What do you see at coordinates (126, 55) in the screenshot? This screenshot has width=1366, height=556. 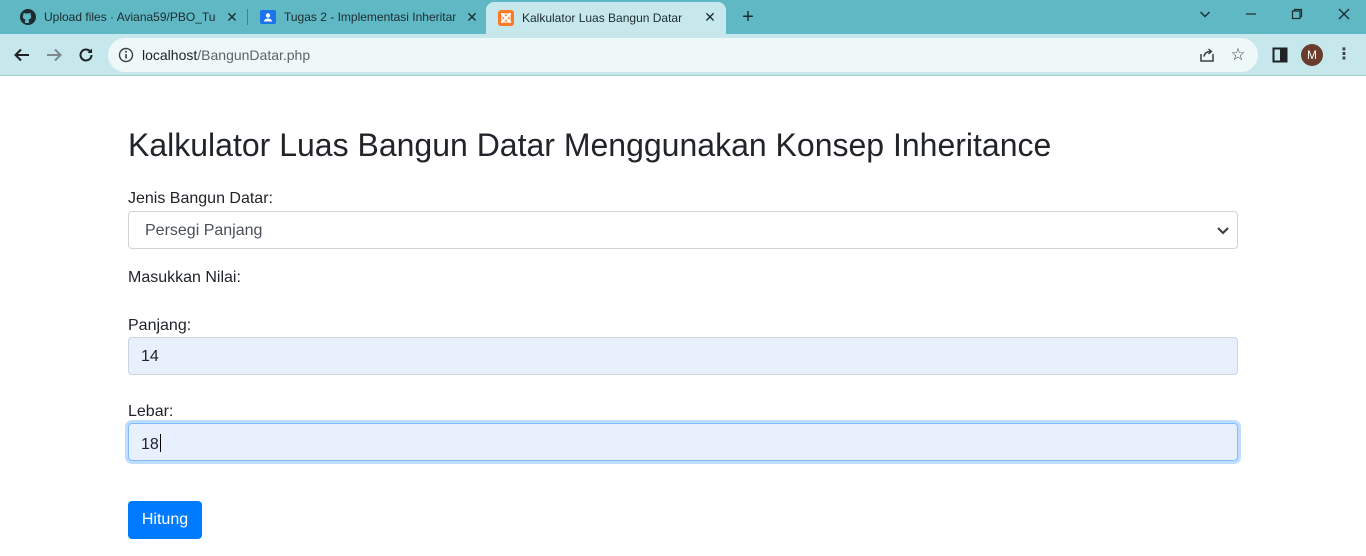 I see `site-info-icon` at bounding box center [126, 55].